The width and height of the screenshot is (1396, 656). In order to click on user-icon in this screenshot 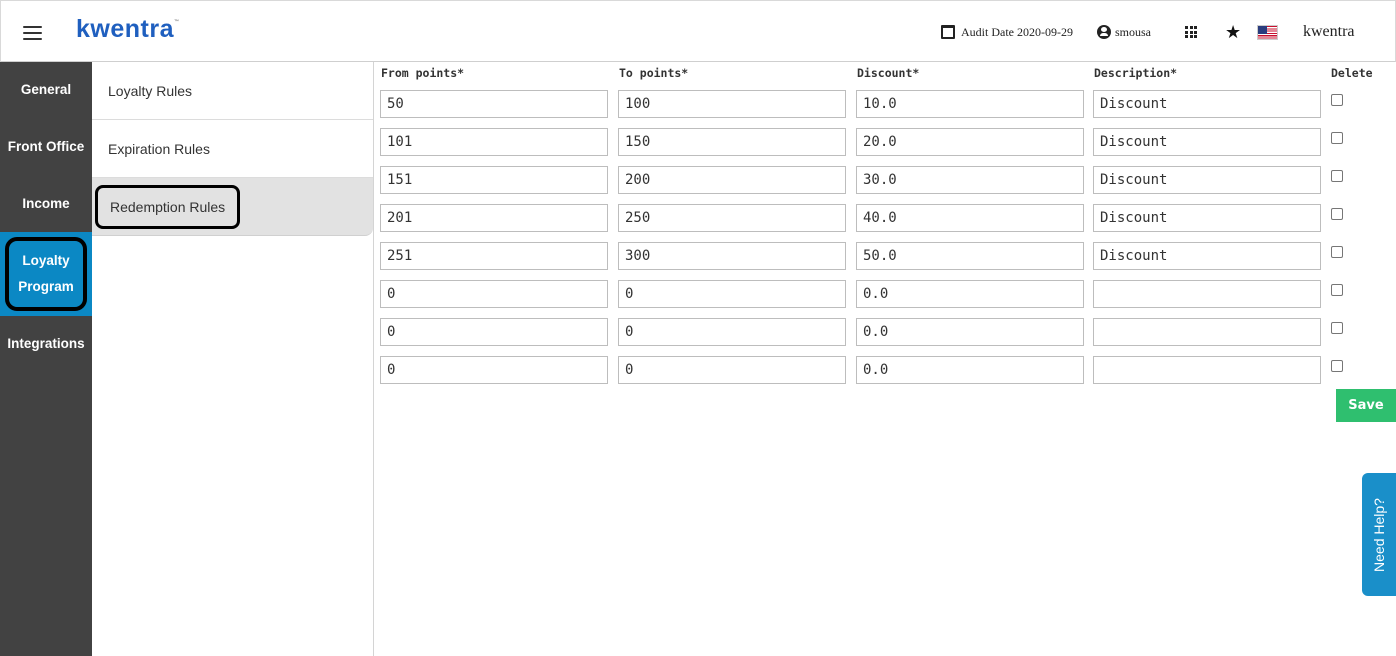, I will do `click(1104, 32)`.